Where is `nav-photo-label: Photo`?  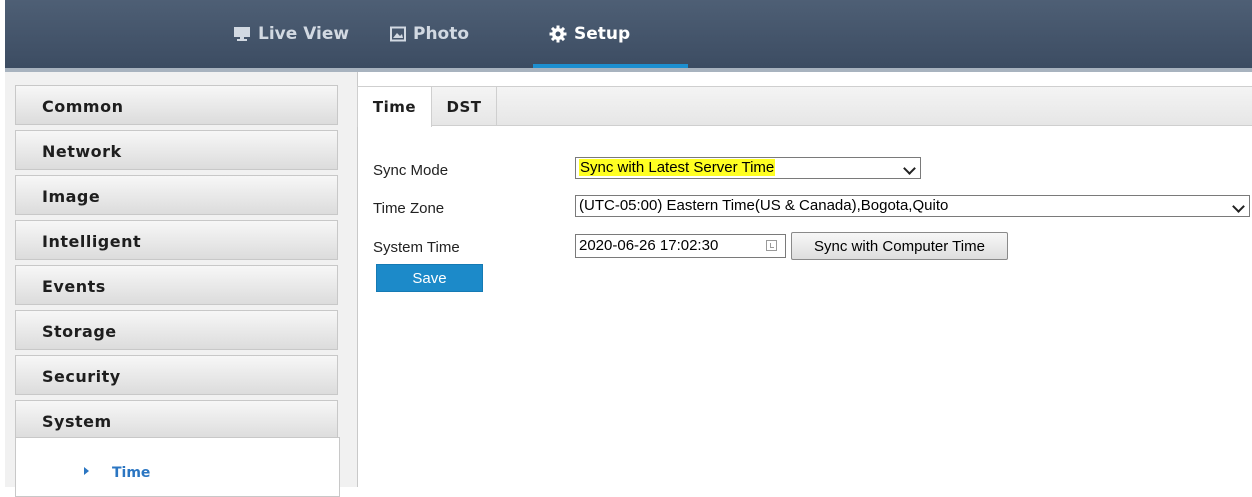
nav-photo-label: Photo is located at coordinates (441, 34).